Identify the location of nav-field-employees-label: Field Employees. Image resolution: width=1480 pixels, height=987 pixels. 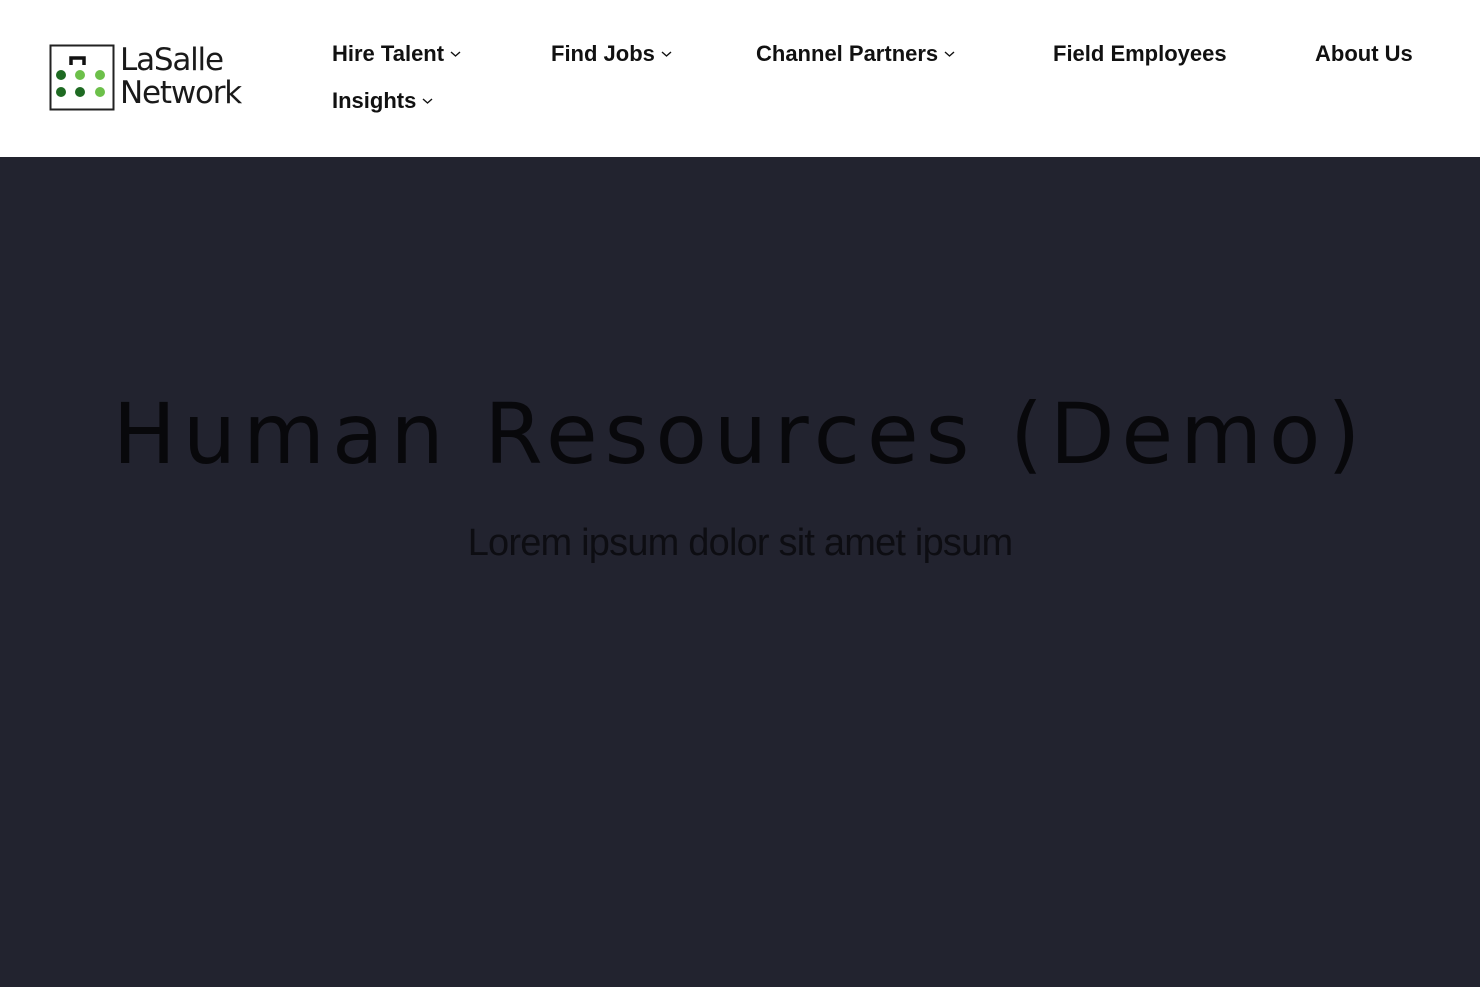
(1140, 53).